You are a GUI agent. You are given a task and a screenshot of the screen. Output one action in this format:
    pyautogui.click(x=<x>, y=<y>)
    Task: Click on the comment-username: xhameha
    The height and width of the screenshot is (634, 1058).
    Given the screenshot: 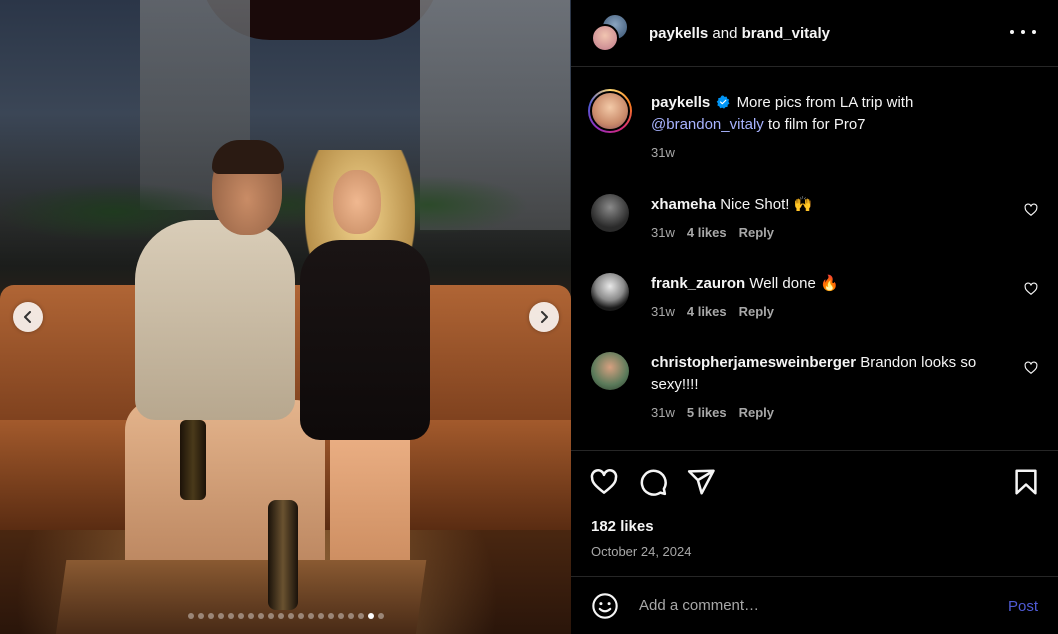 What is the action you would take?
    pyautogui.click(x=683, y=204)
    